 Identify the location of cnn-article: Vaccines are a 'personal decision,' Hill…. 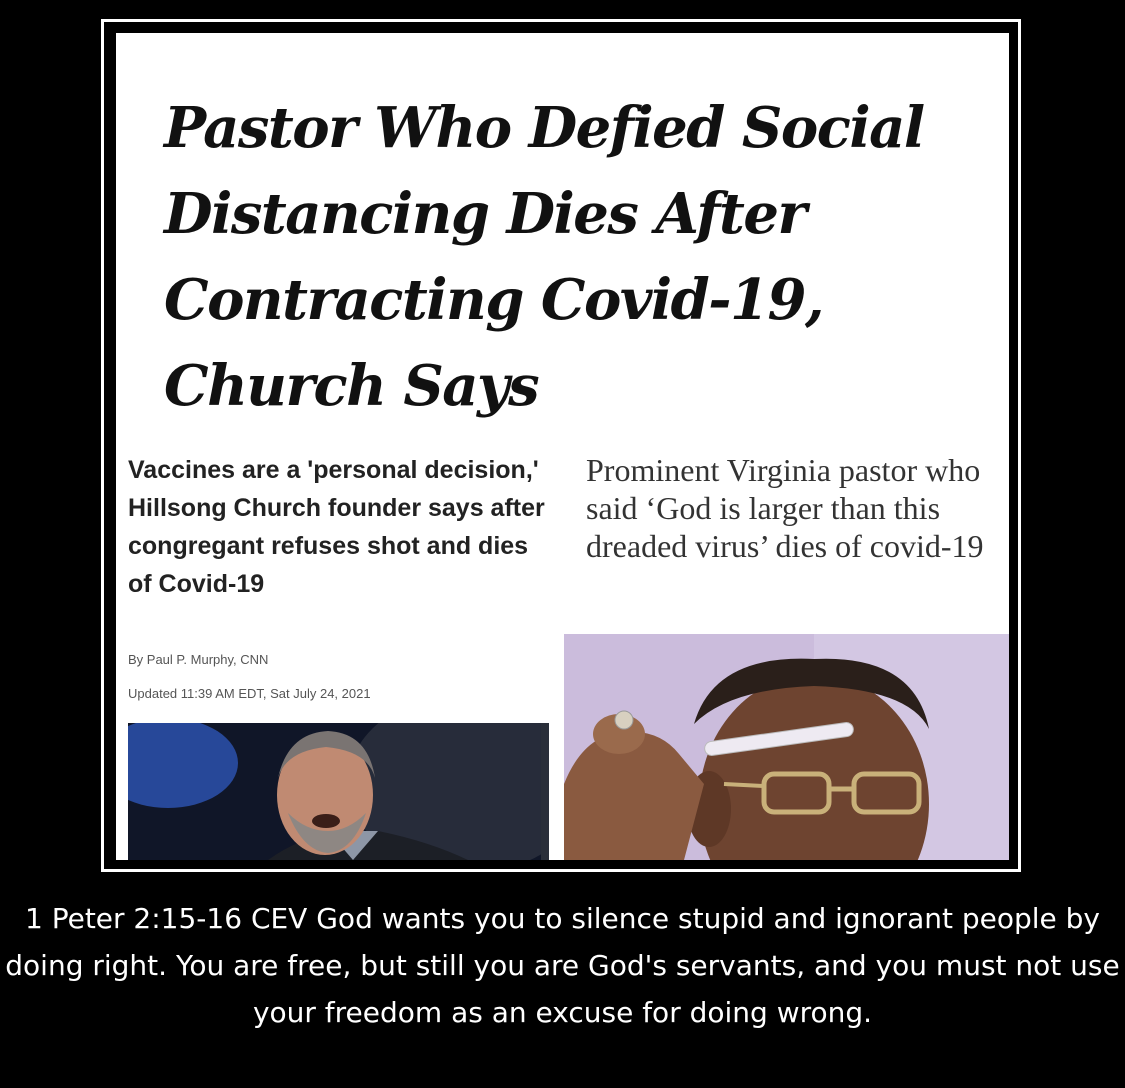
(343, 527).